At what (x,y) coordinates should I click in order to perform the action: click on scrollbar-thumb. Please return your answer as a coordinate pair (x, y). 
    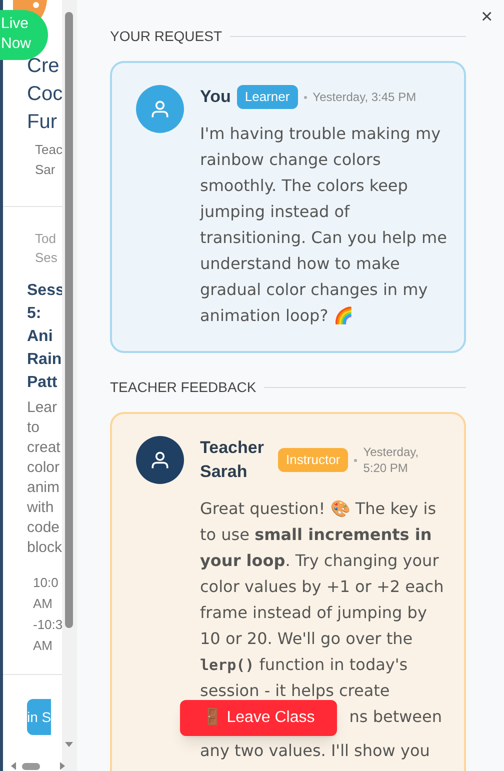
    Looking at the image, I should click on (69, 320).